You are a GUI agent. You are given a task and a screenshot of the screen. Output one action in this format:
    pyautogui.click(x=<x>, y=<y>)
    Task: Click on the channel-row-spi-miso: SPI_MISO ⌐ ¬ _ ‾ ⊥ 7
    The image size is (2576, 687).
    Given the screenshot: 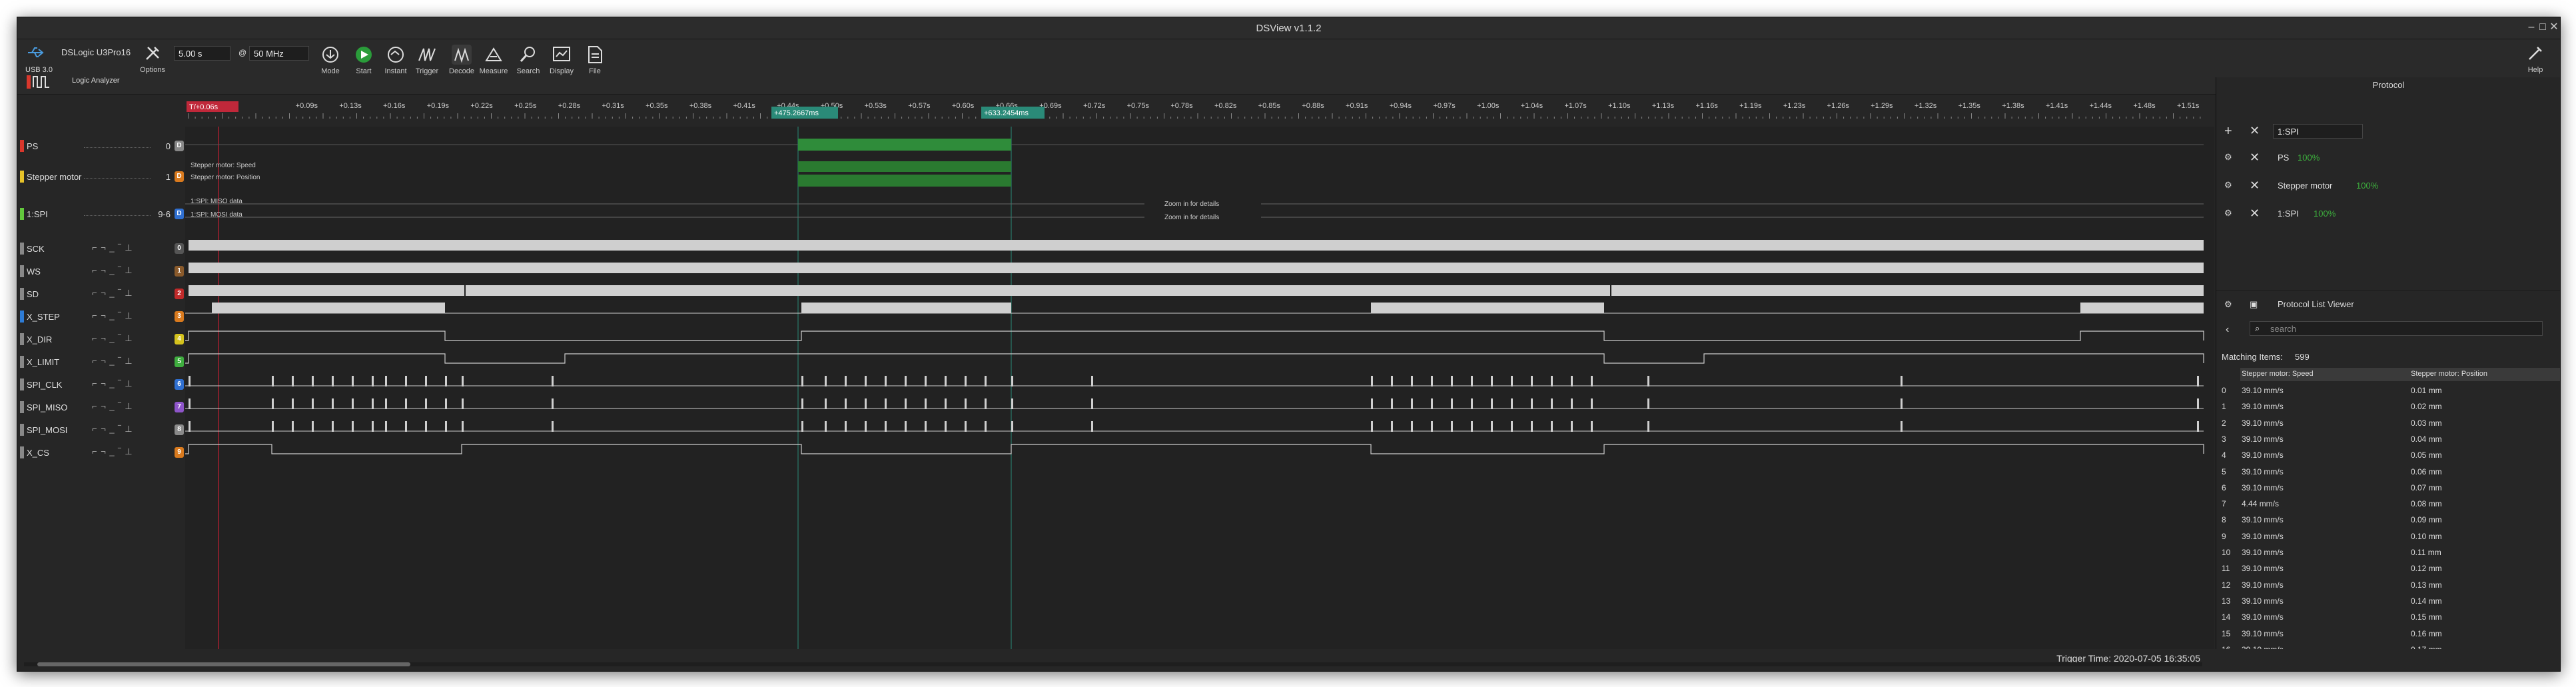 What is the action you would take?
    pyautogui.click(x=101, y=407)
    